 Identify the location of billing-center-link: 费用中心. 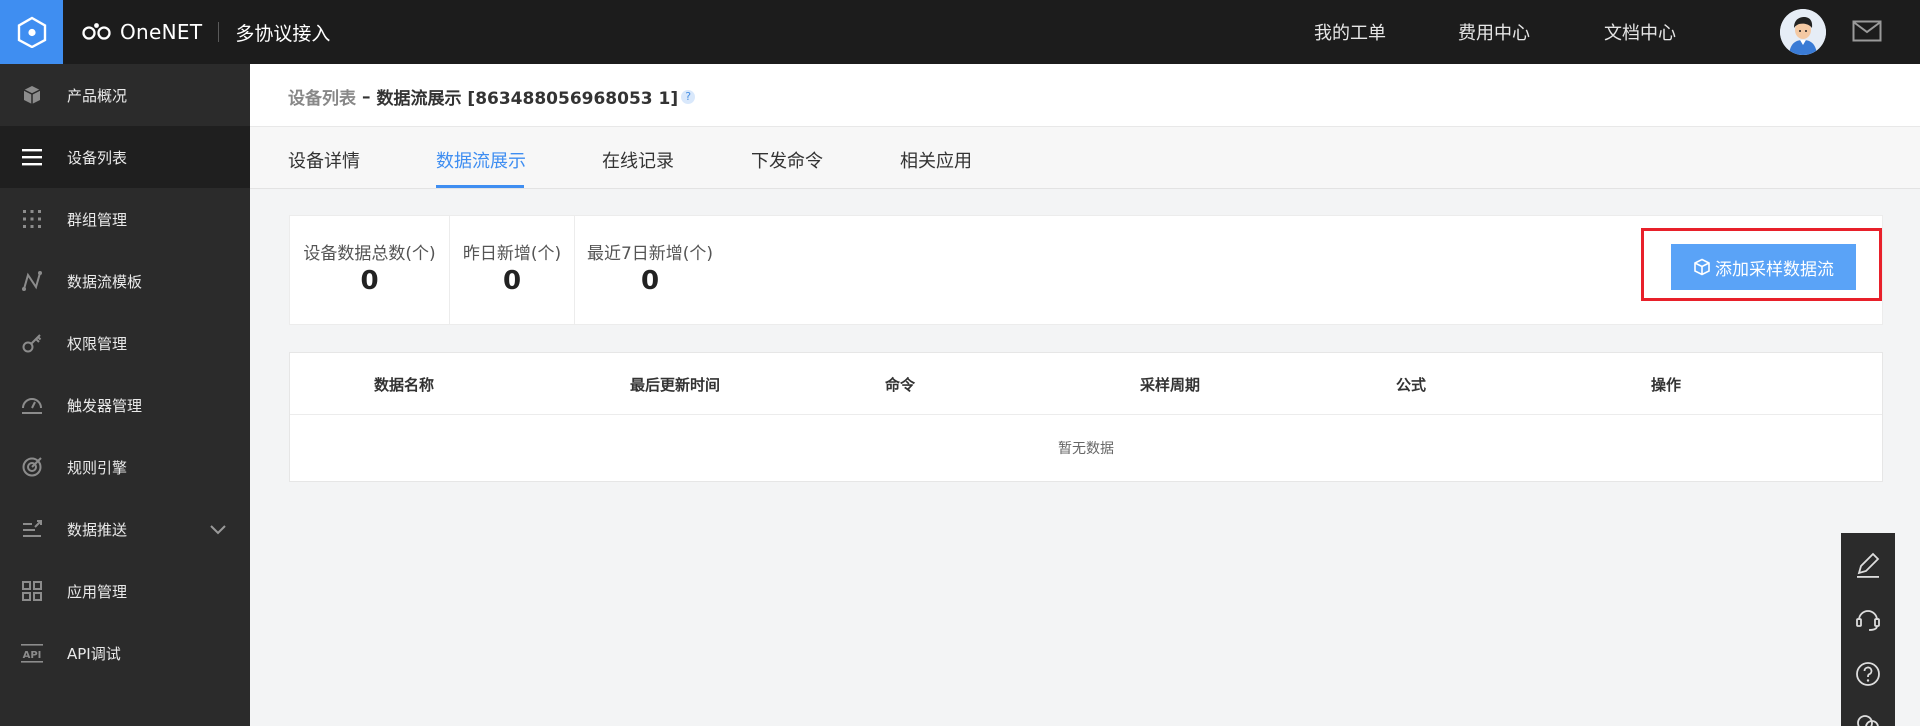
(1494, 32).